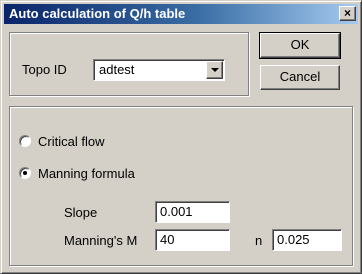 The height and width of the screenshot is (274, 362). I want to click on critical-flow-radio, so click(25, 141).